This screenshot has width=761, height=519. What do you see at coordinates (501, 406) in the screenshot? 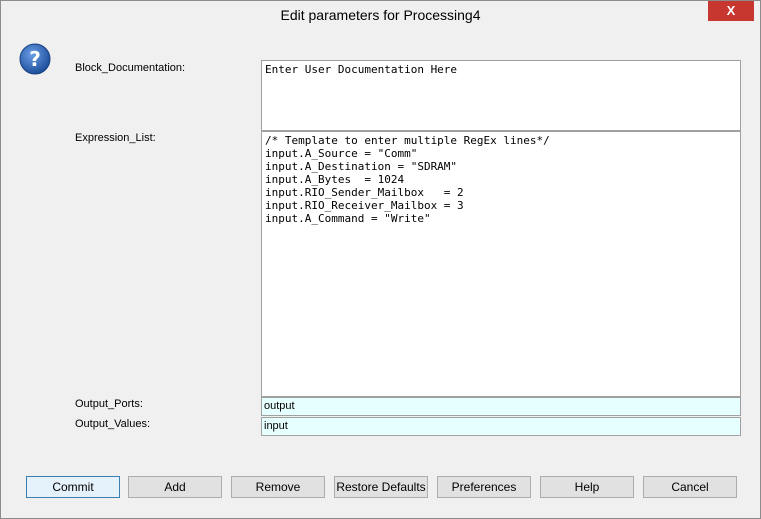
I see `output-ports-field: output` at bounding box center [501, 406].